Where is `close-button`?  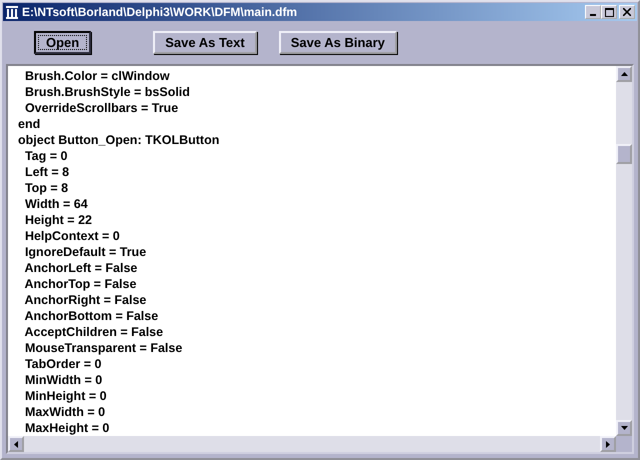 close-button is located at coordinates (627, 12).